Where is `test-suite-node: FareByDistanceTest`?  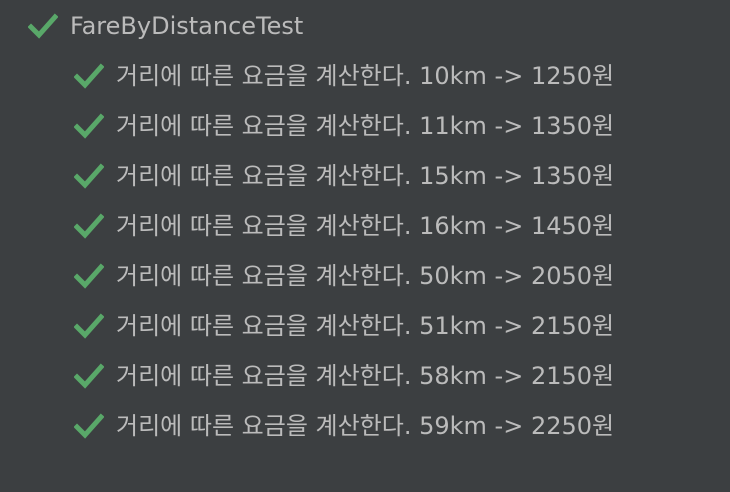 test-suite-node: FareByDistanceTest is located at coordinates (165, 26).